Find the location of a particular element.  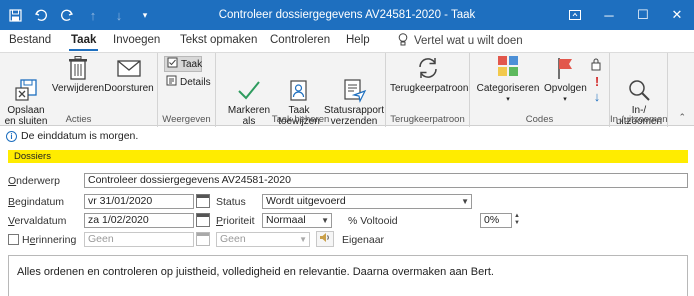

reminder-date-input: Geen is located at coordinates (139, 239).